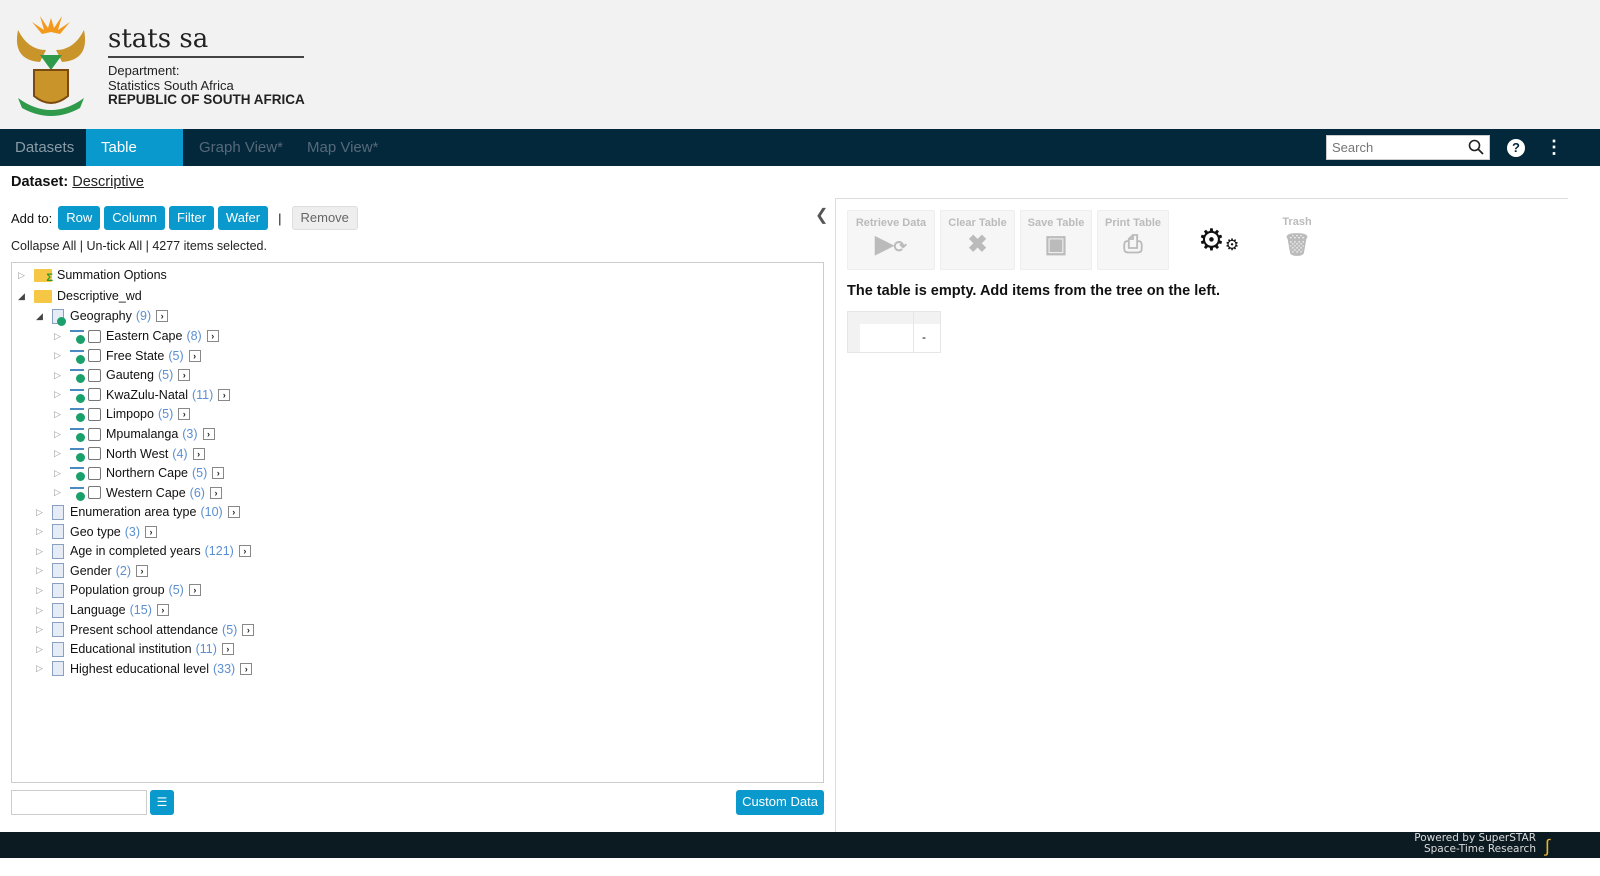  What do you see at coordinates (92, 275) in the screenshot?
I see `tree-node-summation: ▷ Σ Summation Options` at bounding box center [92, 275].